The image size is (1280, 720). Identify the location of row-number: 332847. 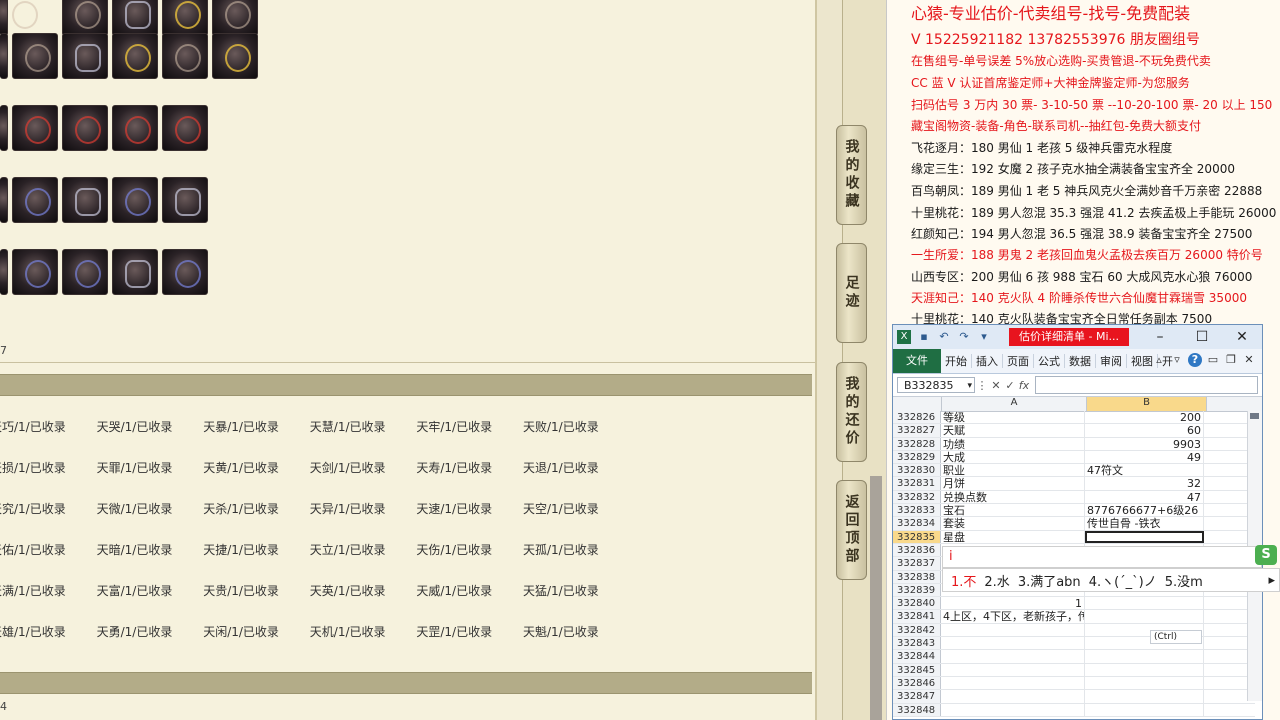
(917, 696).